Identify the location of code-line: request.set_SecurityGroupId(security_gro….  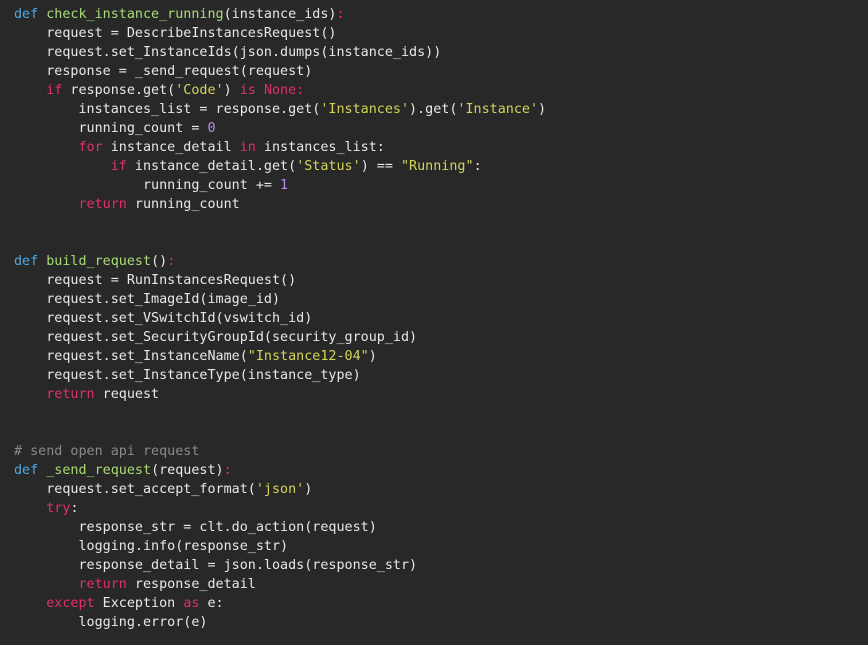
(441, 337).